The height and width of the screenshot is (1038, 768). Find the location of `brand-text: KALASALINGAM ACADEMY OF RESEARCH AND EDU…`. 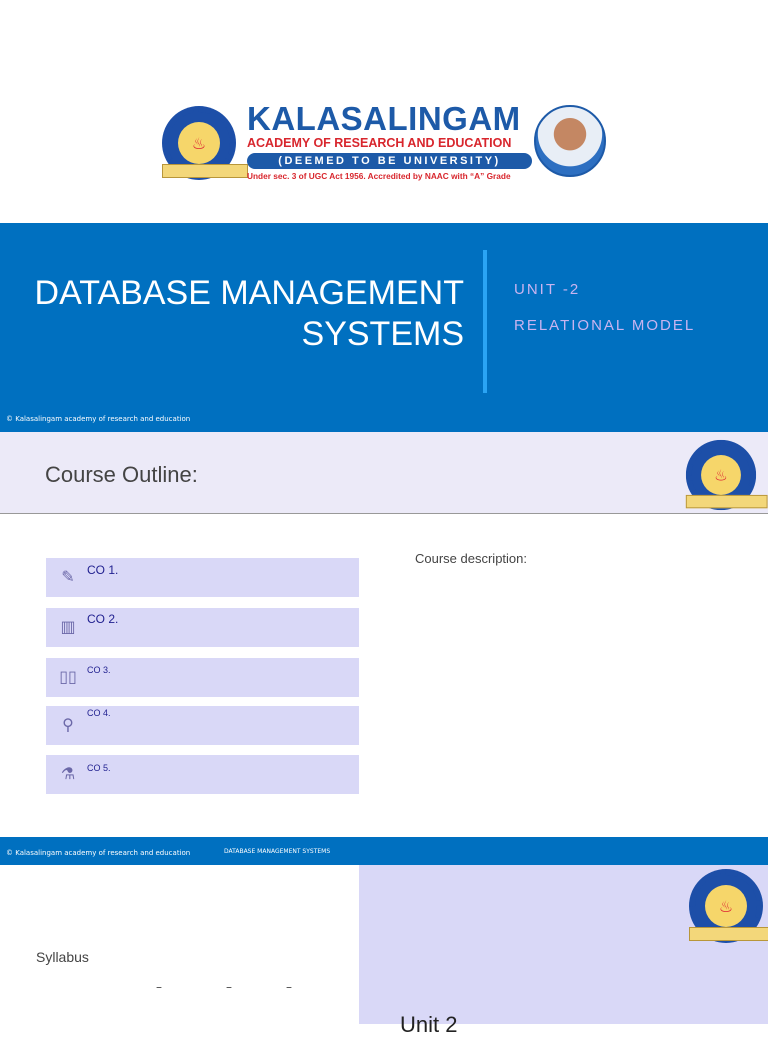

brand-text: KALASALINGAM ACADEMY OF RESEARCH AND EDU… is located at coordinates (389, 141).